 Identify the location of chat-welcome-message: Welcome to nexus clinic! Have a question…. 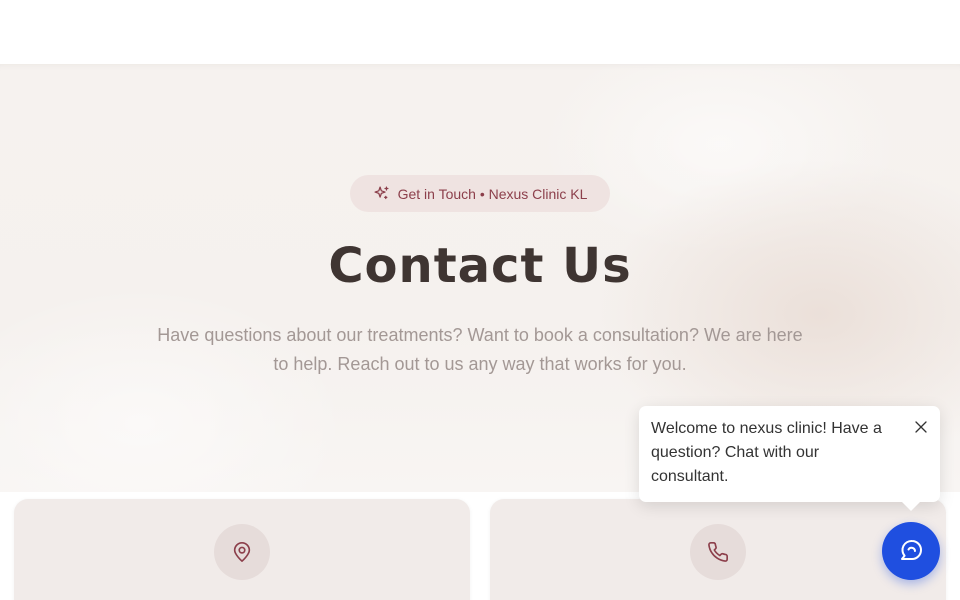
(766, 452).